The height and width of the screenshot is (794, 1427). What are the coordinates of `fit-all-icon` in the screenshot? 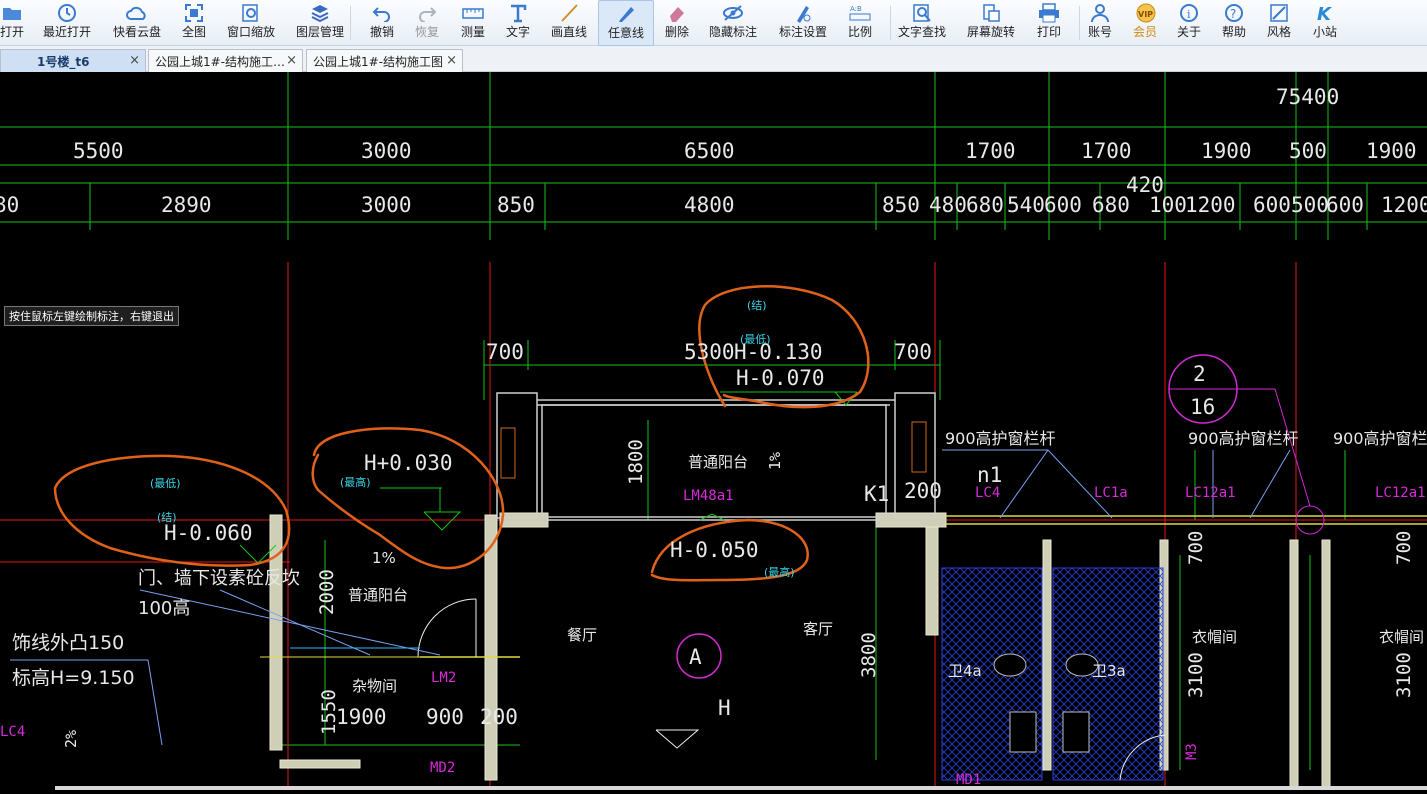 It's located at (194, 13).